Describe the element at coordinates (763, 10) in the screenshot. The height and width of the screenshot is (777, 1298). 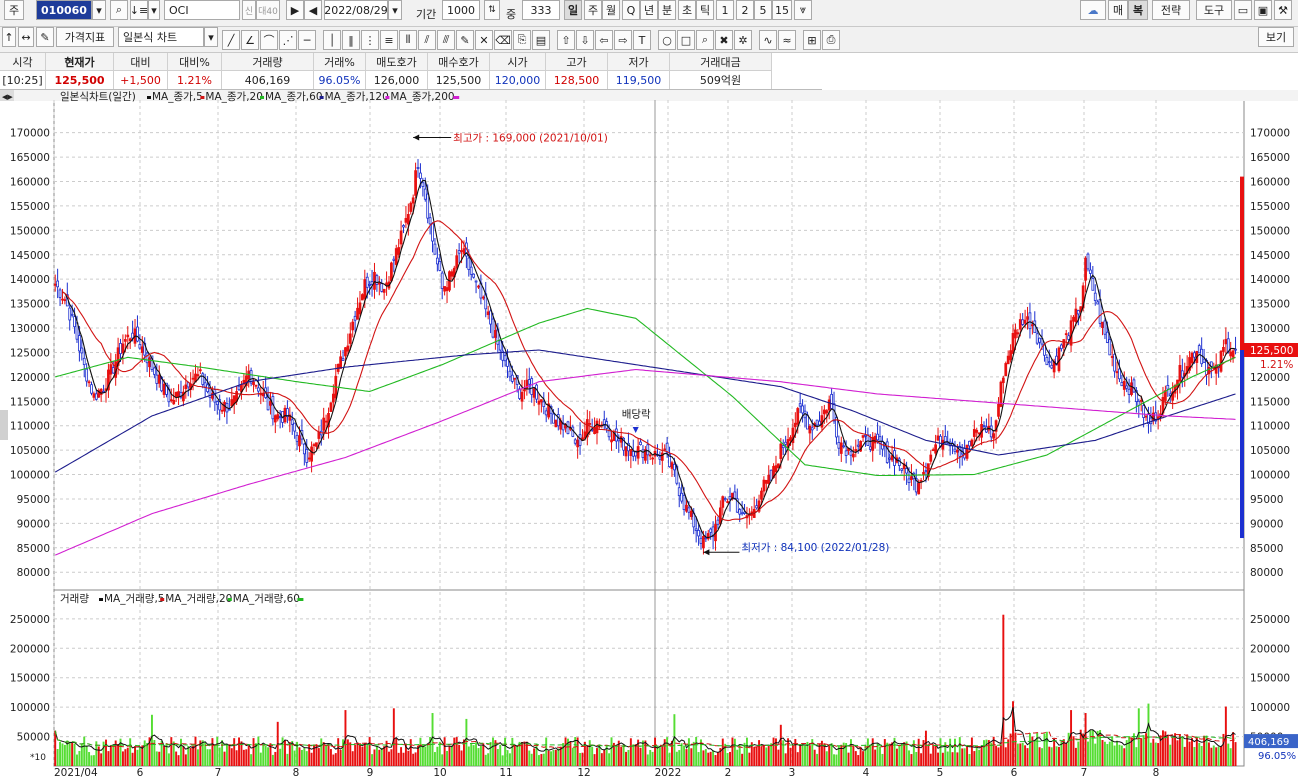
I see `period-5-button: 5` at that location.